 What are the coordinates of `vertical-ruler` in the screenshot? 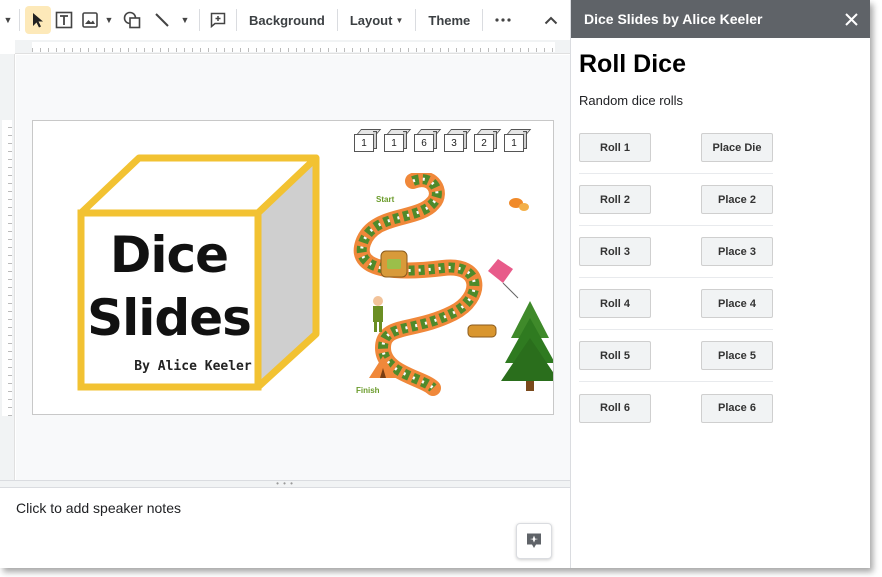 It's located at (7, 267).